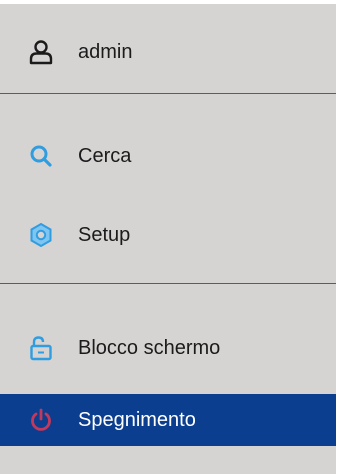 Image resolution: width=340 pixels, height=474 pixels. Describe the element at coordinates (41, 420) in the screenshot. I see `power-icon` at that location.